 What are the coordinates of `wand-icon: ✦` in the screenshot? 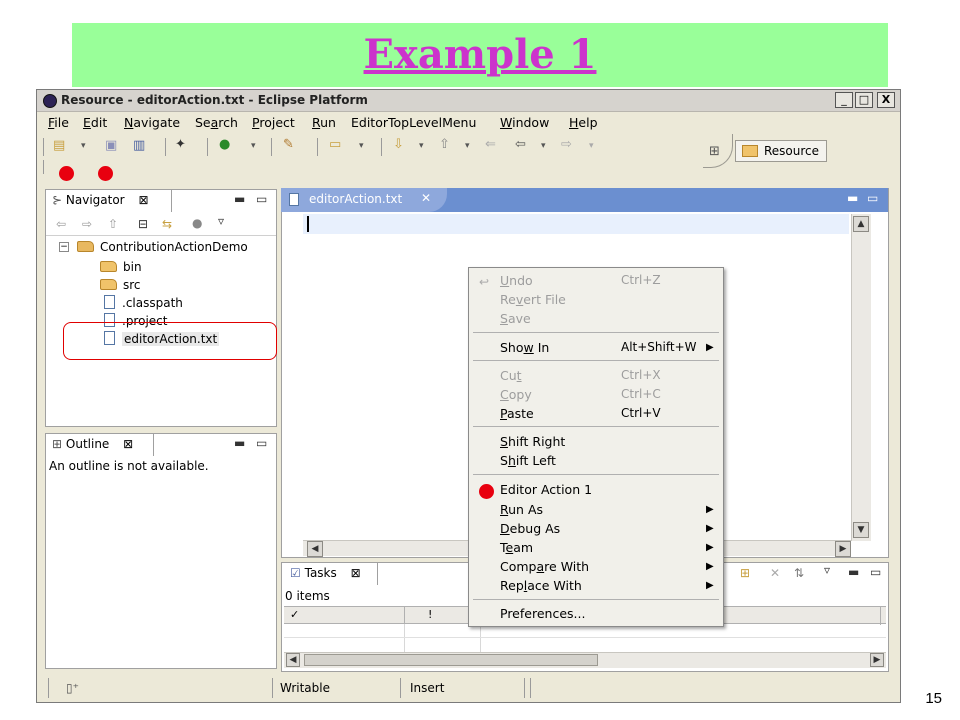 It's located at (180, 145).